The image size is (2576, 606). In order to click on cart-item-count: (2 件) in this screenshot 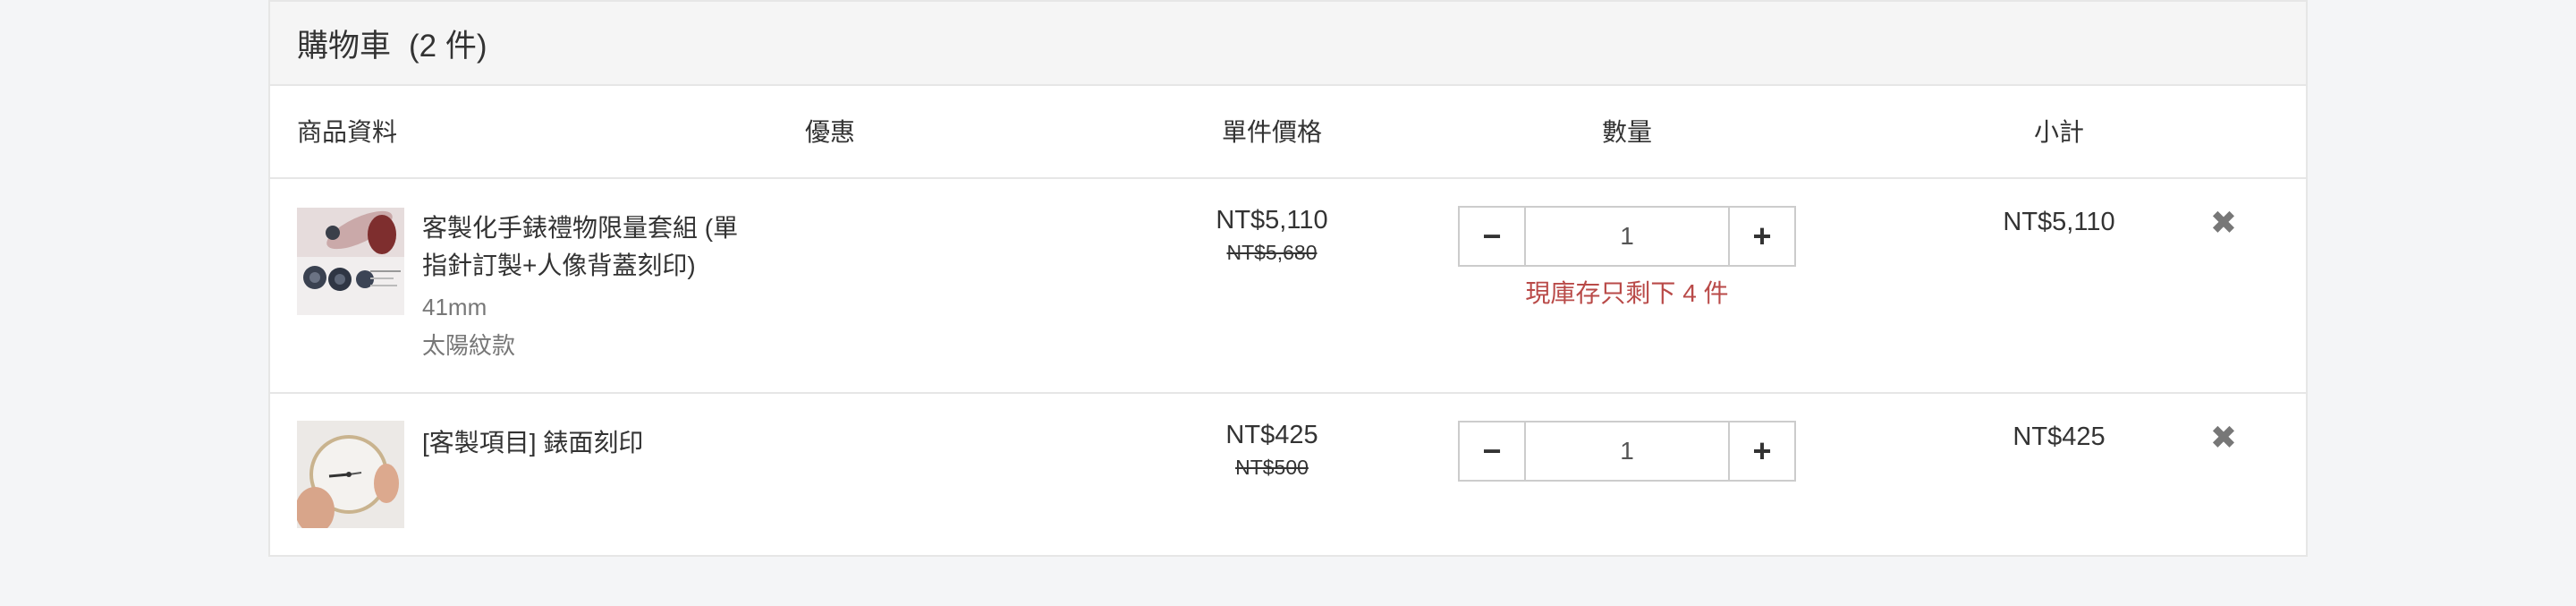, I will do `click(448, 46)`.